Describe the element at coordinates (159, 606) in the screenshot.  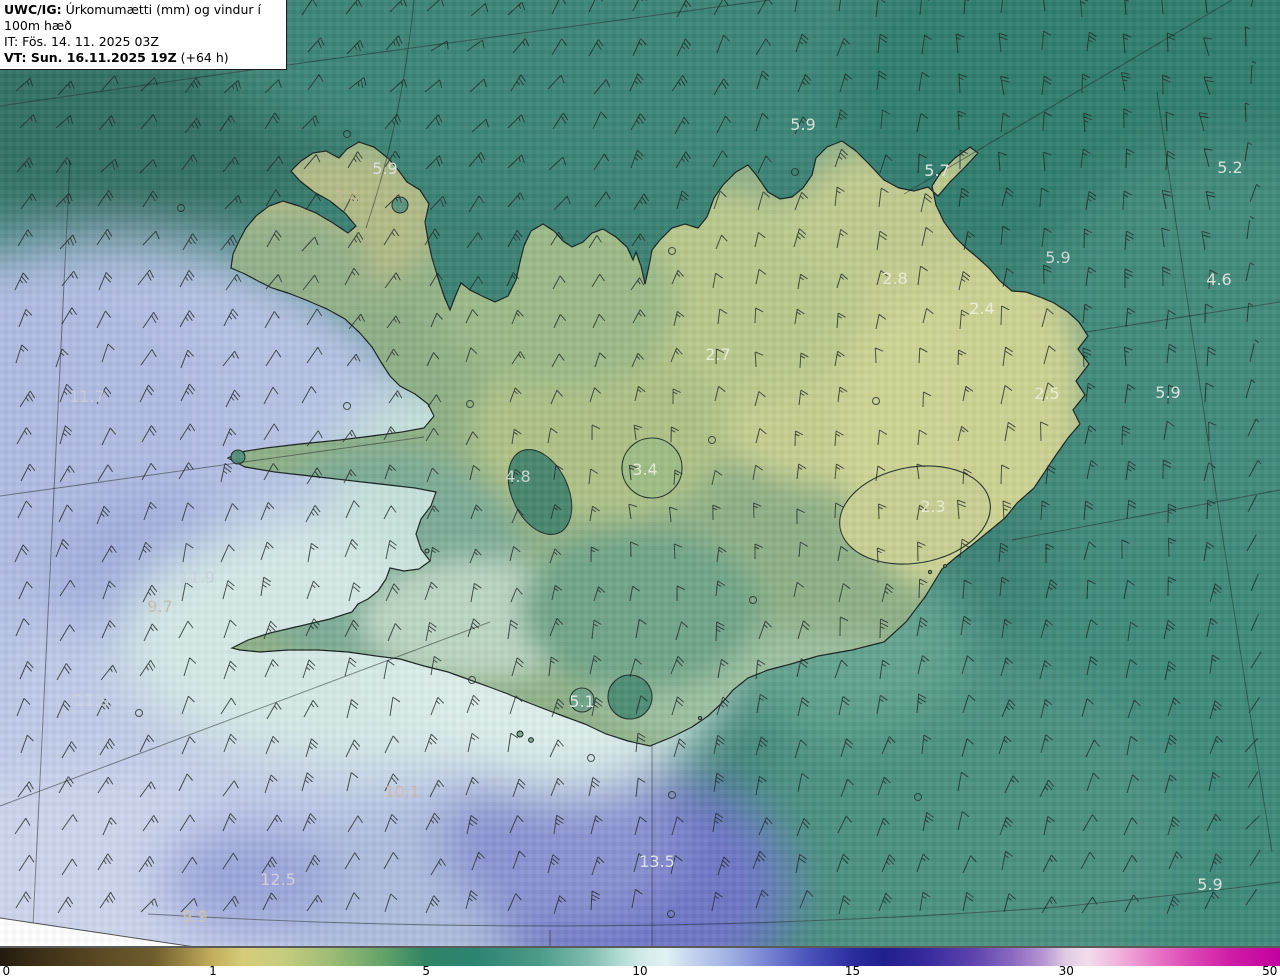
I see `precip-value-label: 9.7` at that location.